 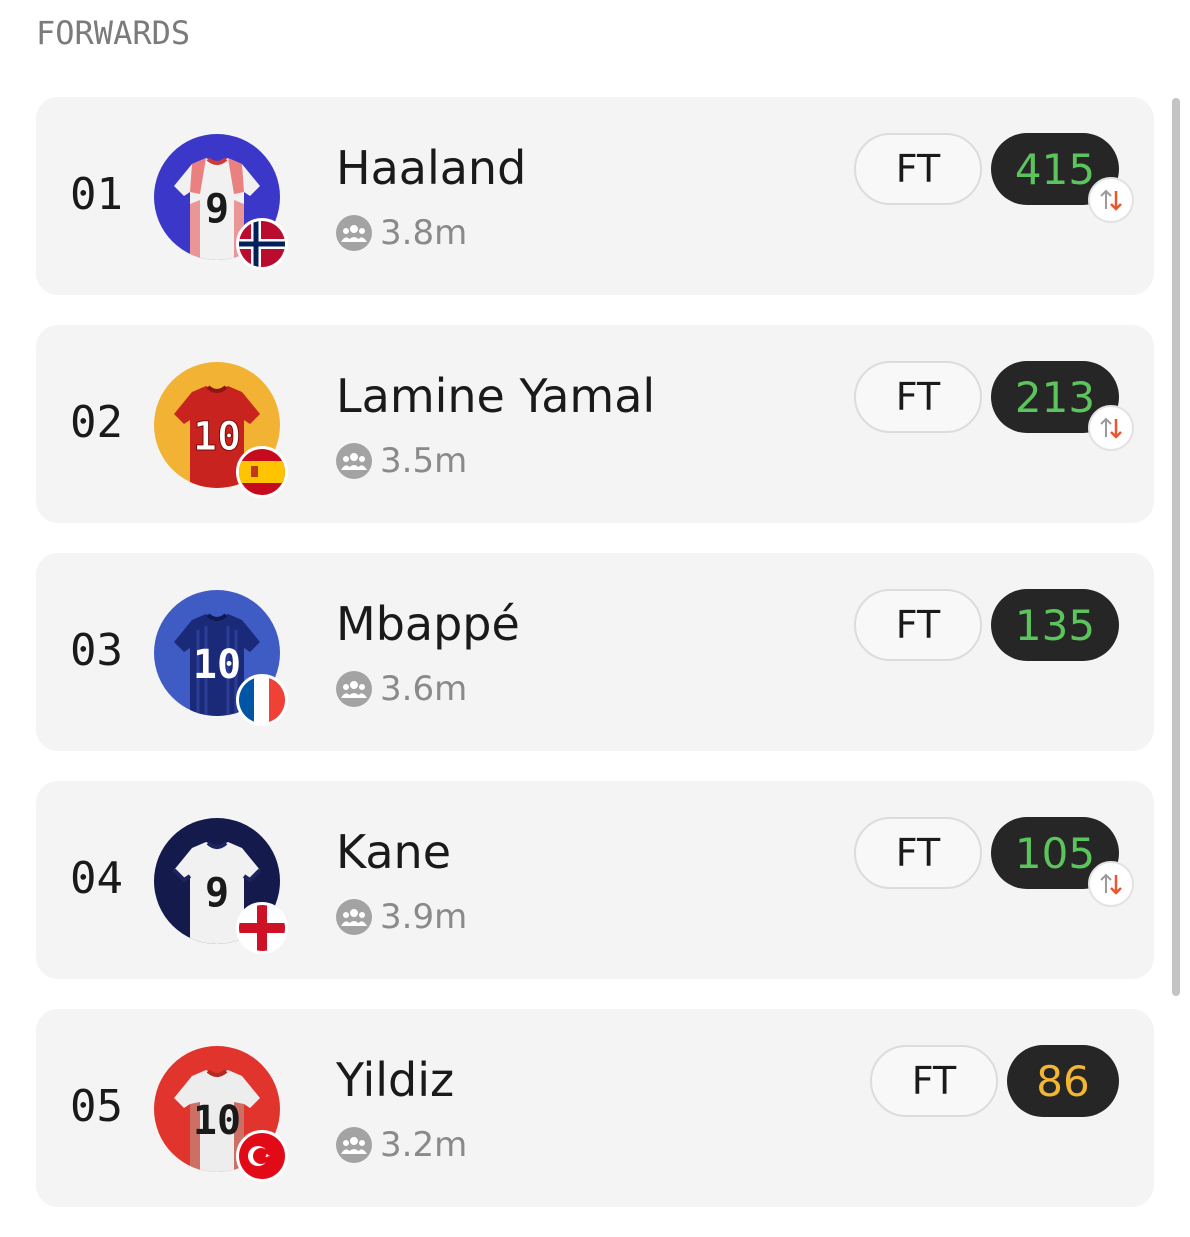 I want to click on score-pill: 135, so click(x=1055, y=625).